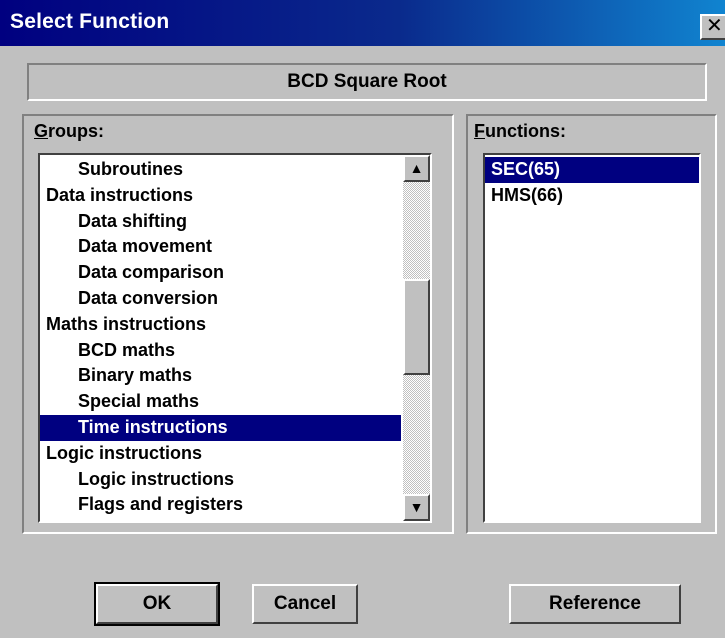 The width and height of the screenshot is (725, 638). What do you see at coordinates (362, 23) in the screenshot?
I see `title-bar: Select Function ✕` at bounding box center [362, 23].